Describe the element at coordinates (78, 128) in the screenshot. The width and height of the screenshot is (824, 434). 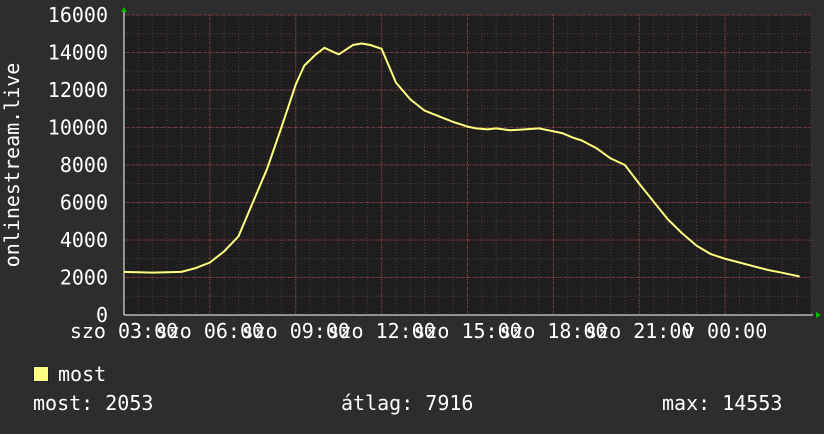
I see `y-tick-label: 10000` at that location.